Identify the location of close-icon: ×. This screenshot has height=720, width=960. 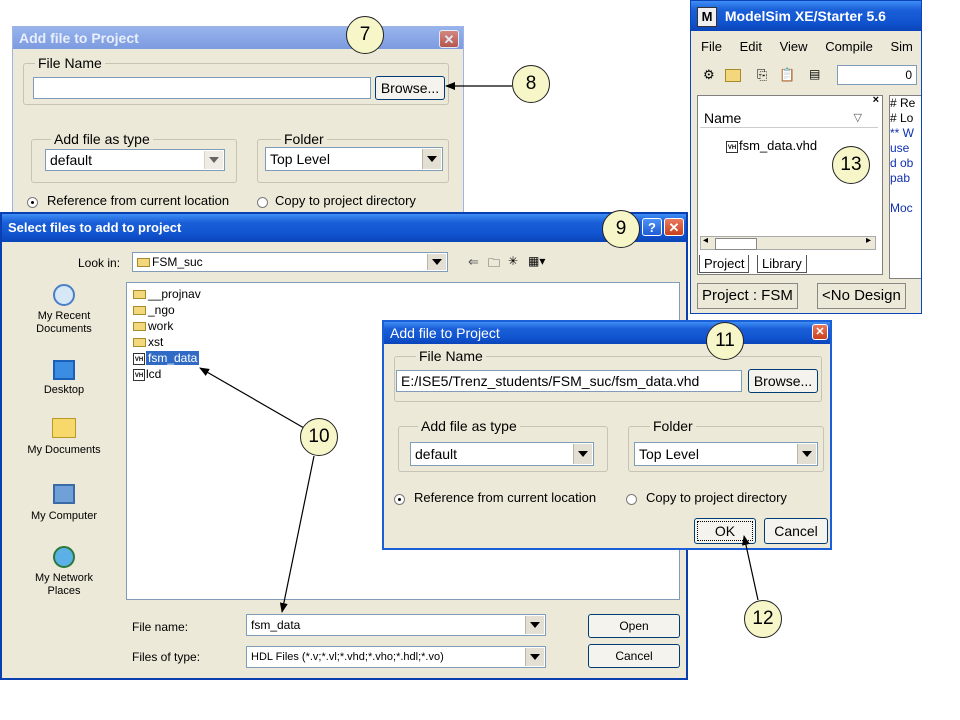
(876, 100).